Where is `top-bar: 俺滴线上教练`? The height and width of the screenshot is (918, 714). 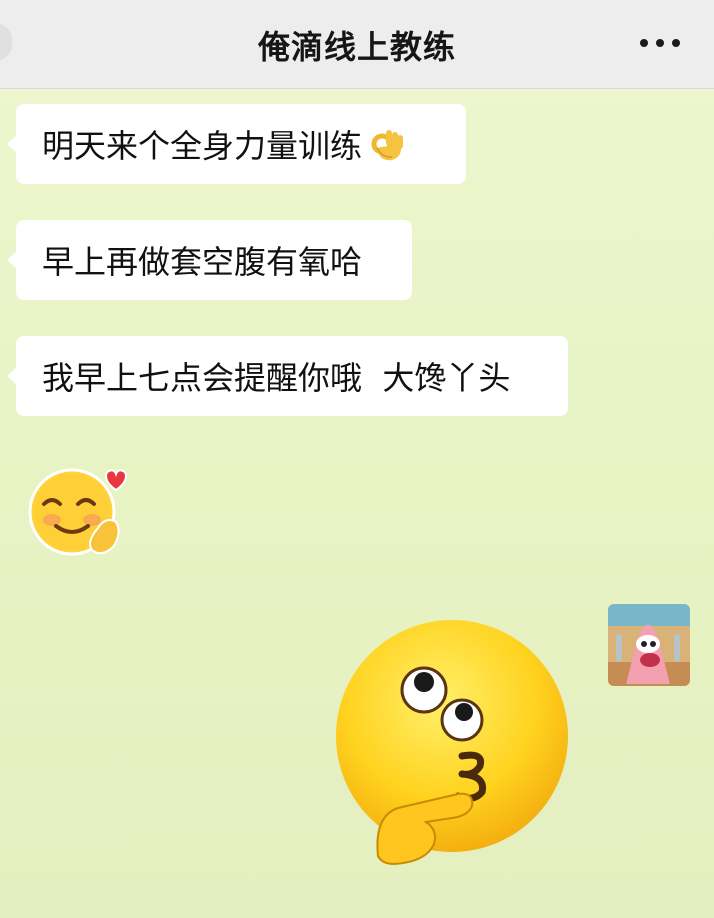
top-bar: 俺滴线上教练 is located at coordinates (357, 44).